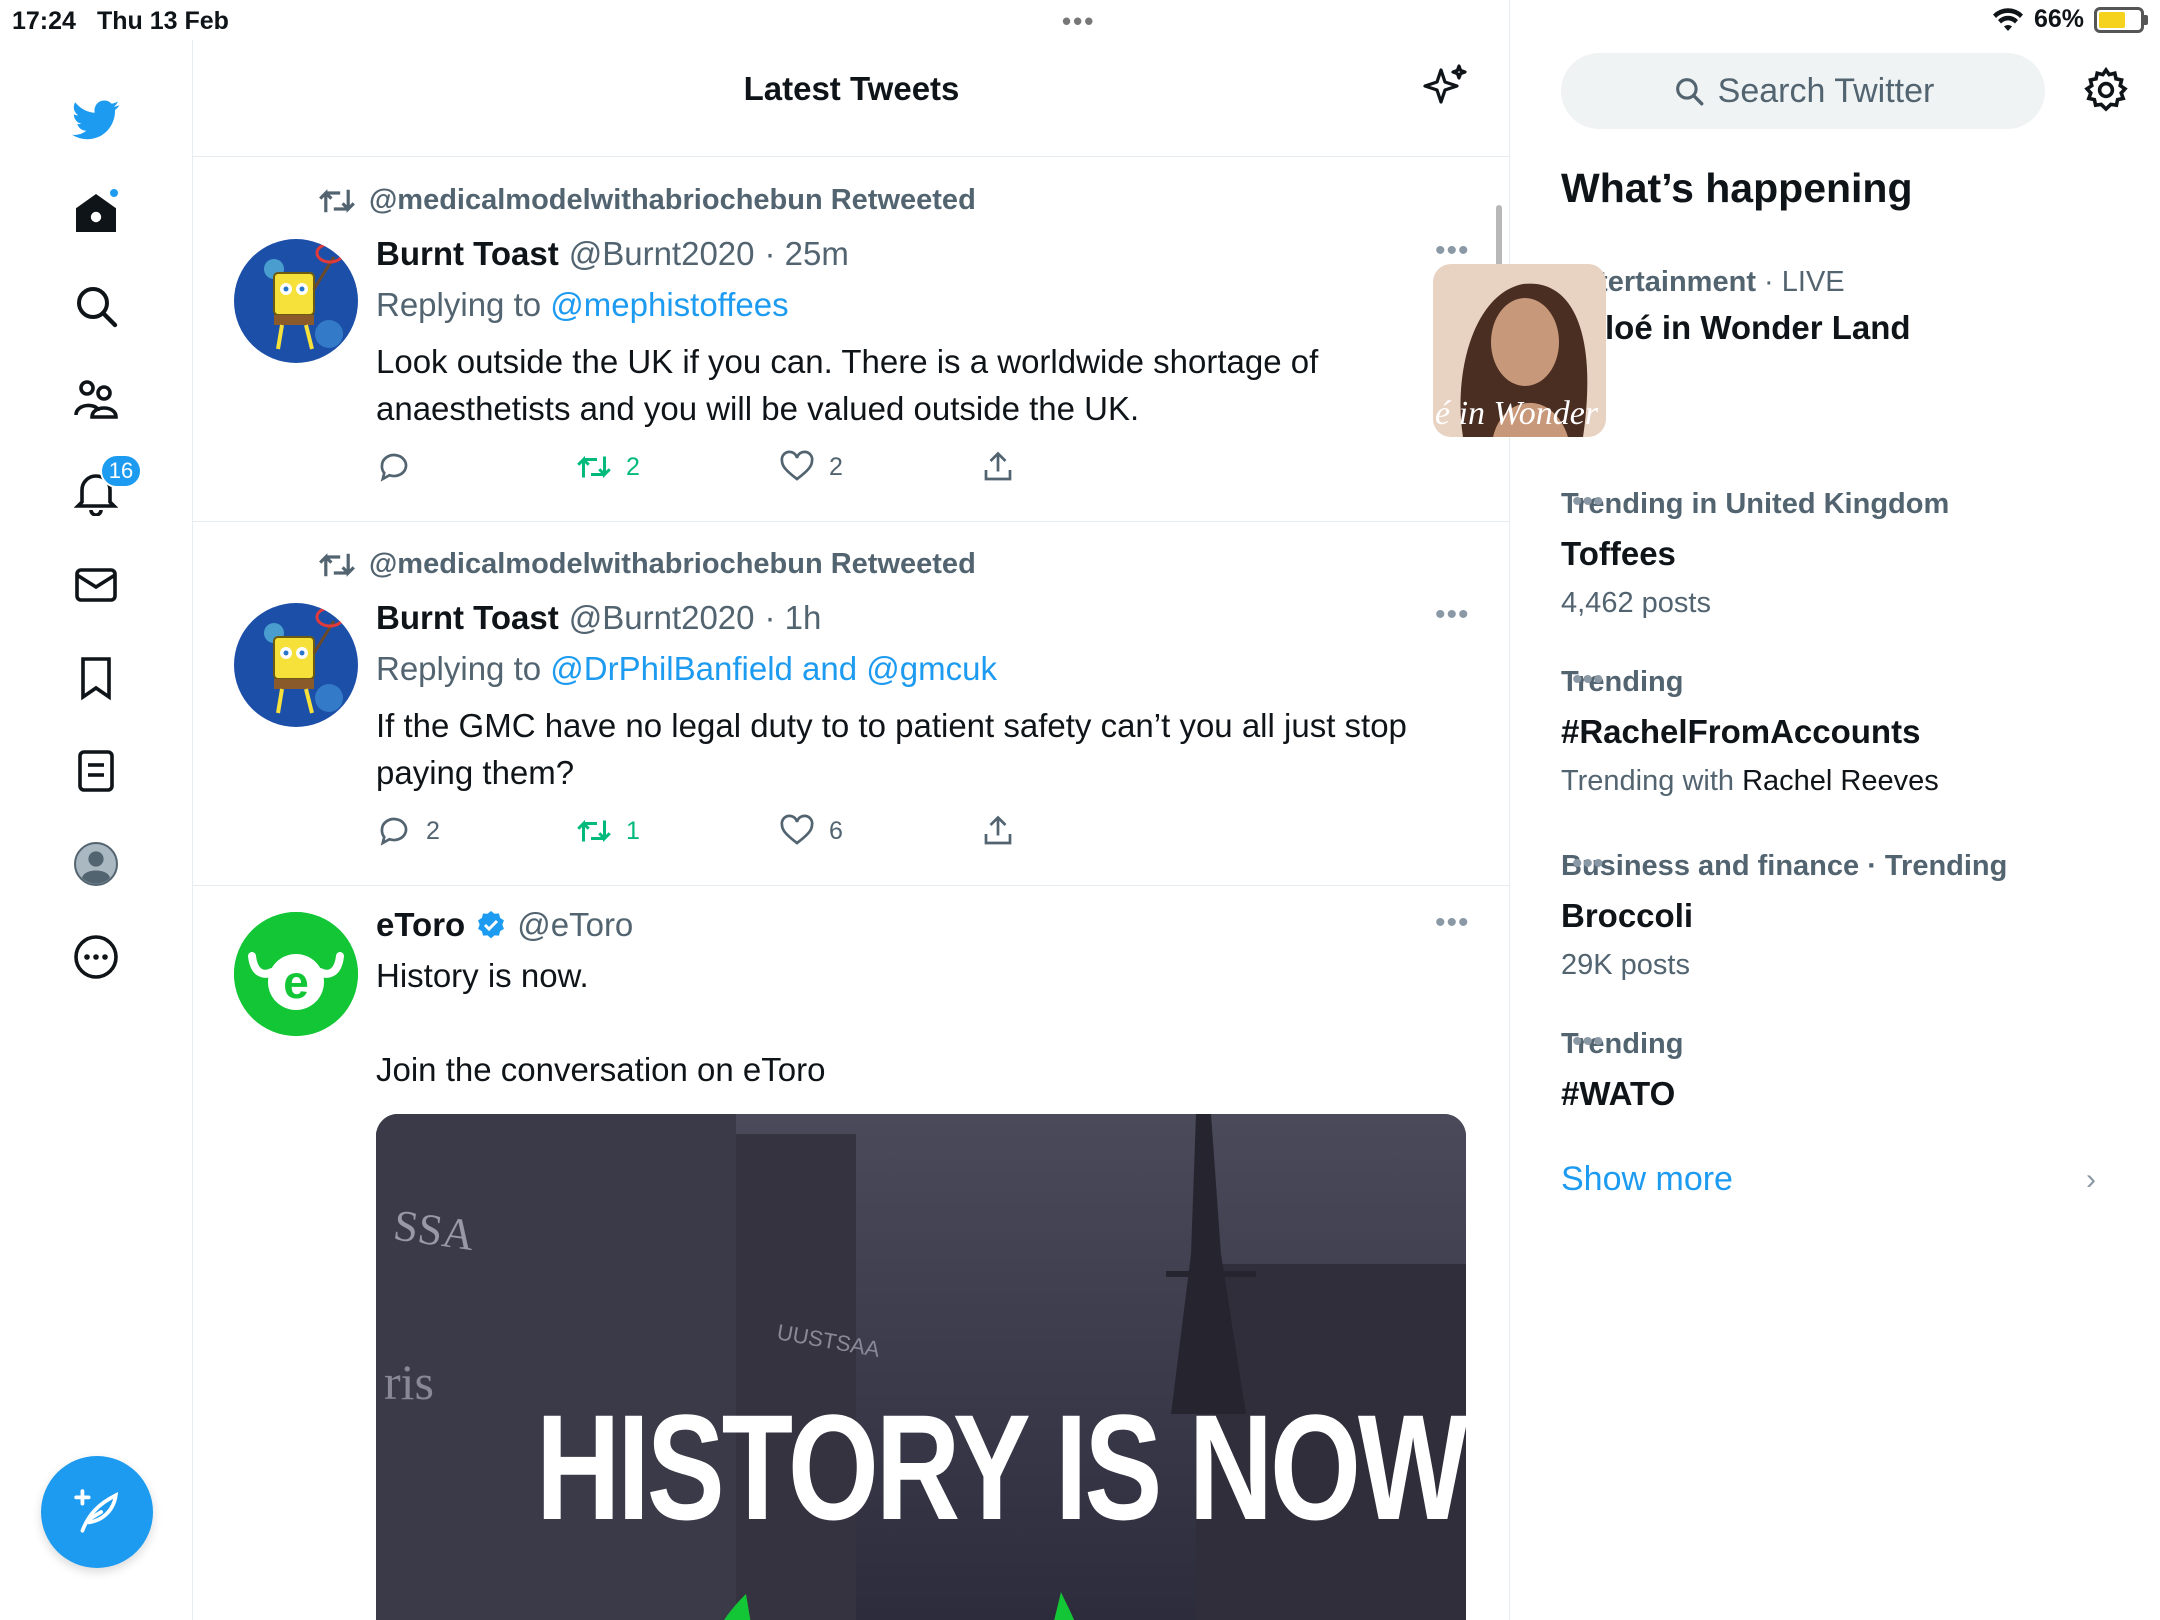 The image size is (2160, 1620). Describe the element at coordinates (773, 668) in the screenshot. I see `replying-to-link: @DrPhilBanfield and @gmcuk` at that location.